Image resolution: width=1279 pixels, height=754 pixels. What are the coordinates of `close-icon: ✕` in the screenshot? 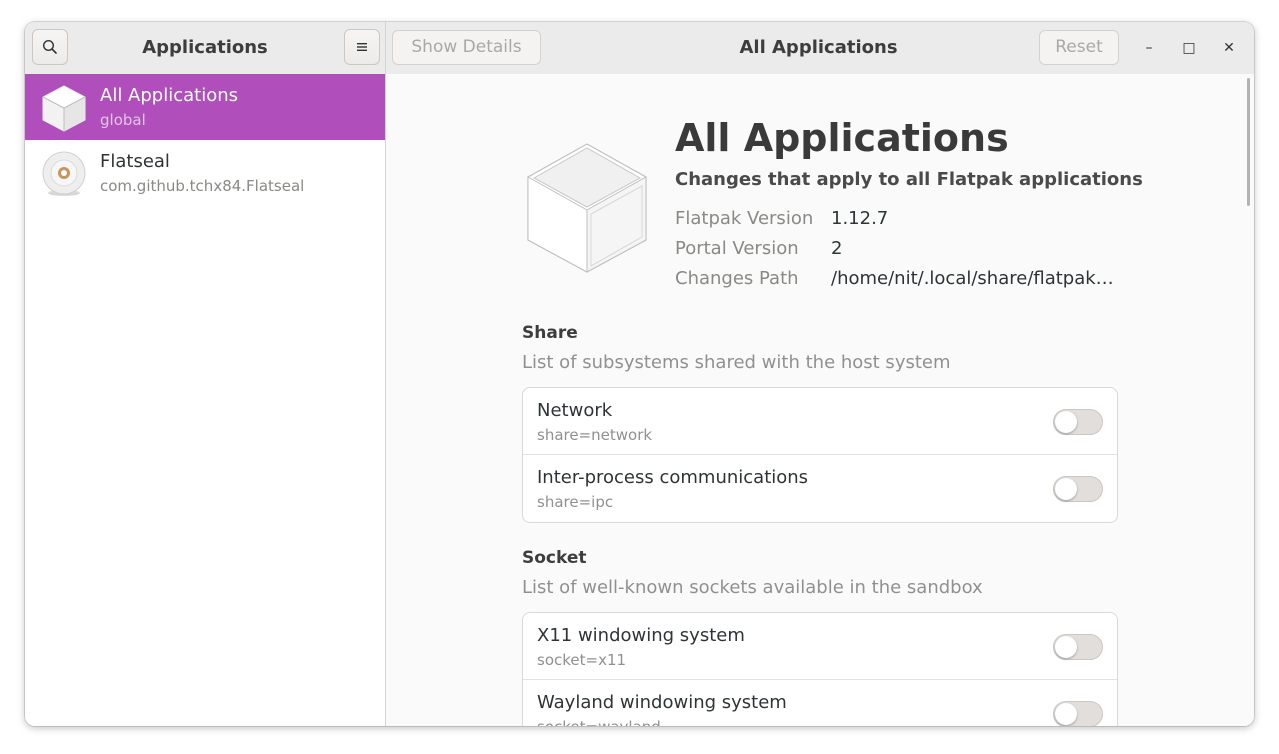 It's located at (1229, 48).